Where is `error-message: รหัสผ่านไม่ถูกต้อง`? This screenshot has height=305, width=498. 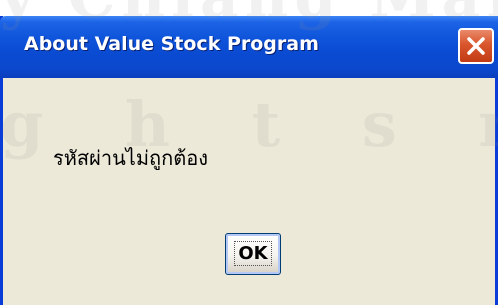 error-message: รหัสผ่านไม่ถูกต้อง is located at coordinates (130, 158).